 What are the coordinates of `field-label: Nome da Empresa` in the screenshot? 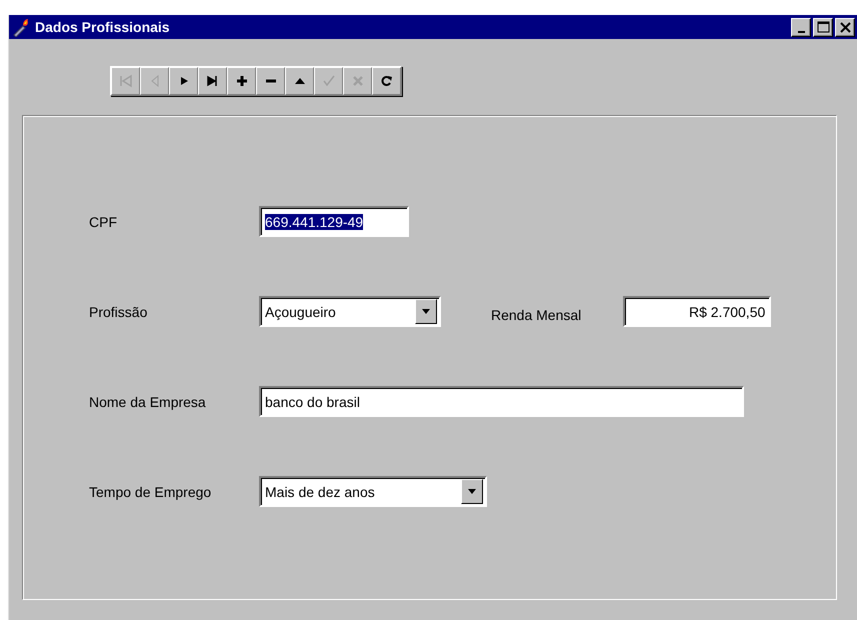 It's located at (148, 402).